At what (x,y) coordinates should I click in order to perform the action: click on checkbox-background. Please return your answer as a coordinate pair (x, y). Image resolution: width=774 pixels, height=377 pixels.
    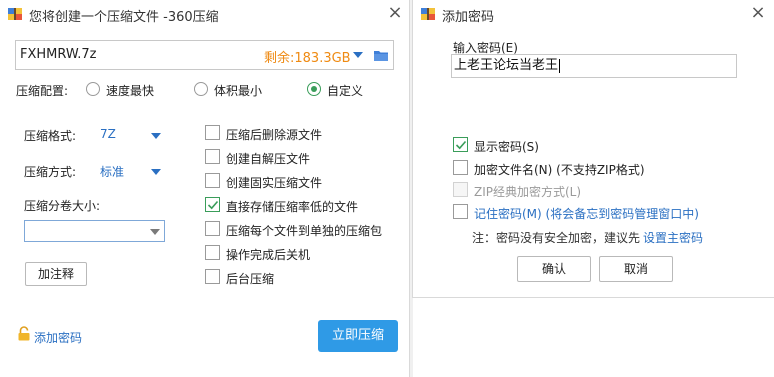
    Looking at the image, I should click on (212, 276).